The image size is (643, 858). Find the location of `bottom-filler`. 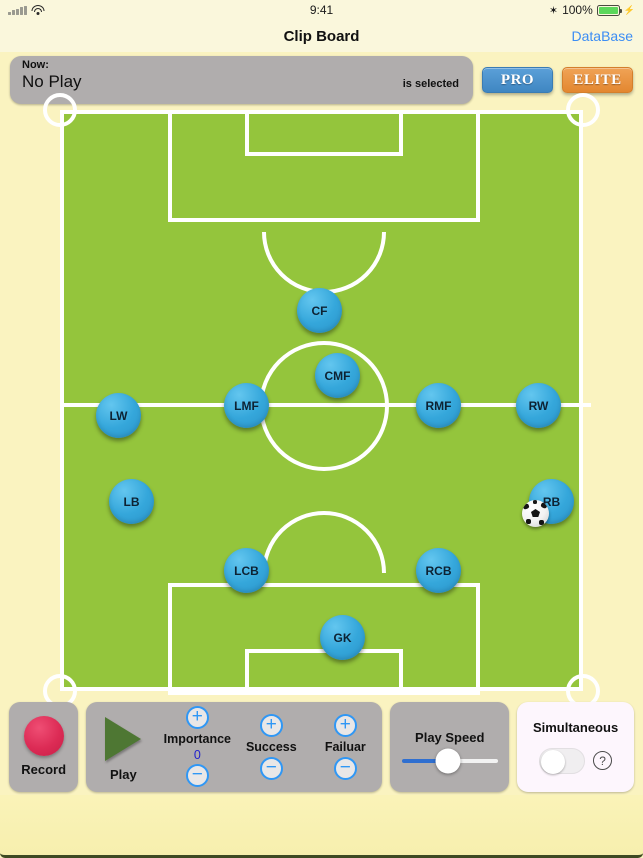

bottom-filler is located at coordinates (321, 826).